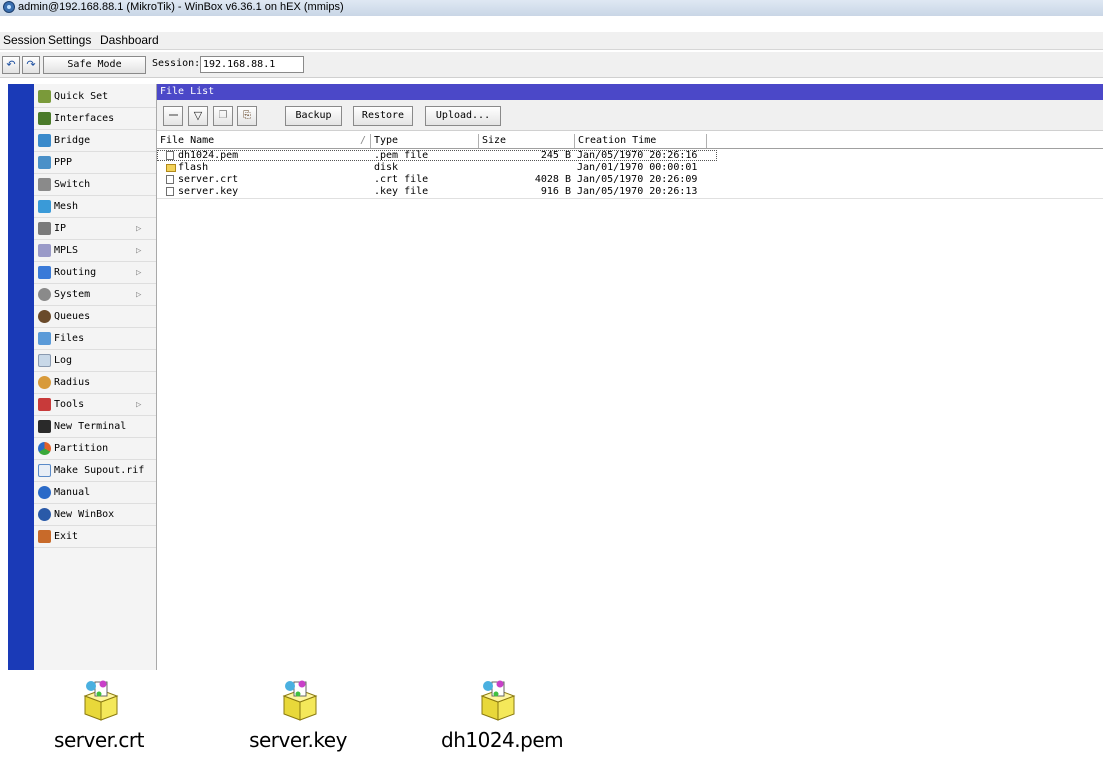 Image resolution: width=1103 pixels, height=769 pixels. Describe the element at coordinates (425, 141) in the screenshot. I see `column-type: Type` at that location.